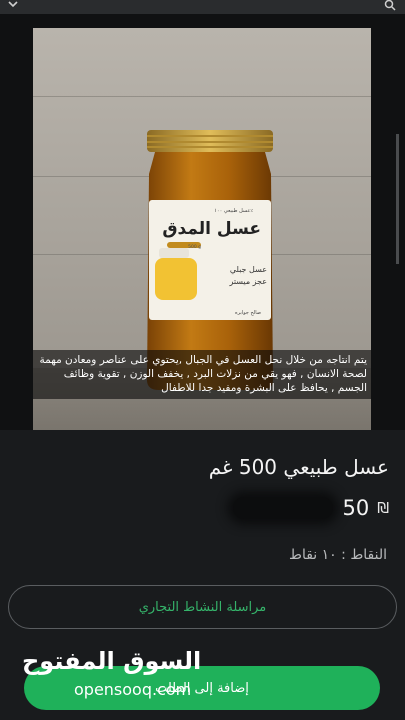 The height and width of the screenshot is (720, 405). I want to click on jar-label-sub2: عجز ميستر, so click(247, 281).